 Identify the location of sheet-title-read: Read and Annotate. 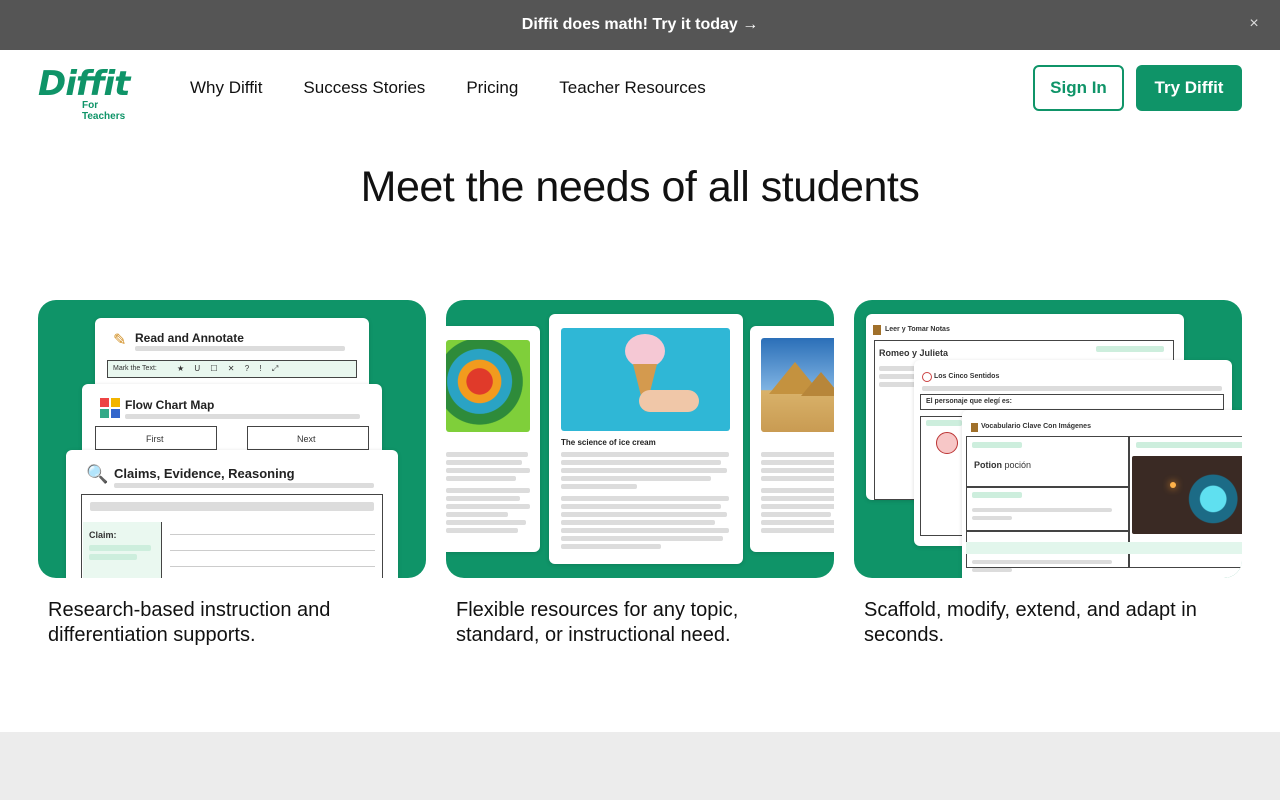
(189, 338).